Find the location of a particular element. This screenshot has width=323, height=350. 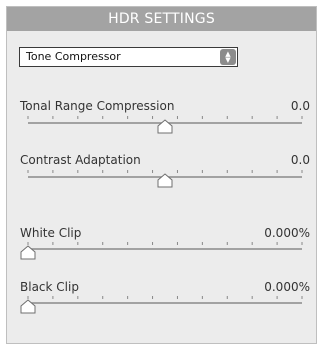

white-clip-slider is located at coordinates (165, 251).